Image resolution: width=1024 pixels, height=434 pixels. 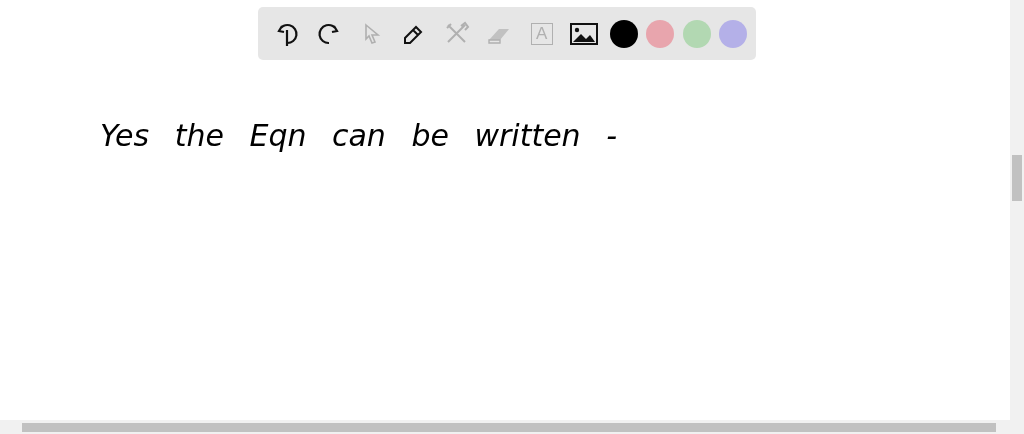 What do you see at coordinates (512, 427) in the screenshot?
I see `horizontal-scrollbar` at bounding box center [512, 427].